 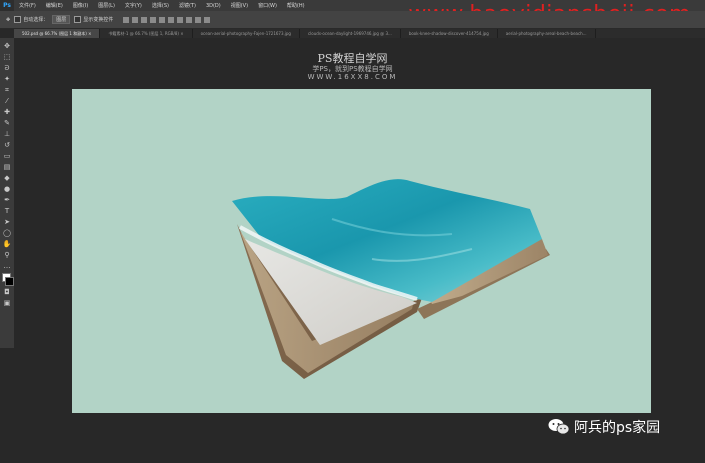 What do you see at coordinates (146, 33) in the screenshot?
I see `tab-document-2: 书籍素材-1 @ 66.7% (图层 1, RGB/8) ×` at bounding box center [146, 33].